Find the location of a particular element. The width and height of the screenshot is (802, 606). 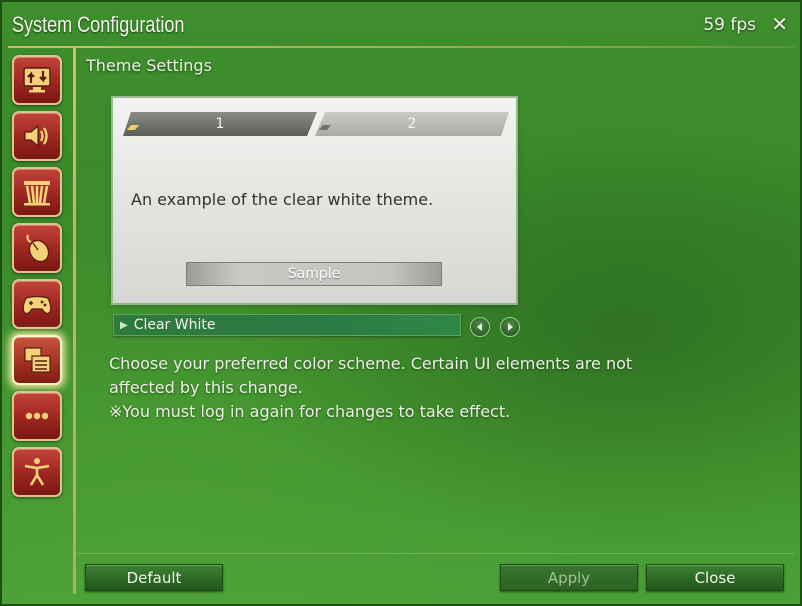

close-icon: ✕ is located at coordinates (779, 24).